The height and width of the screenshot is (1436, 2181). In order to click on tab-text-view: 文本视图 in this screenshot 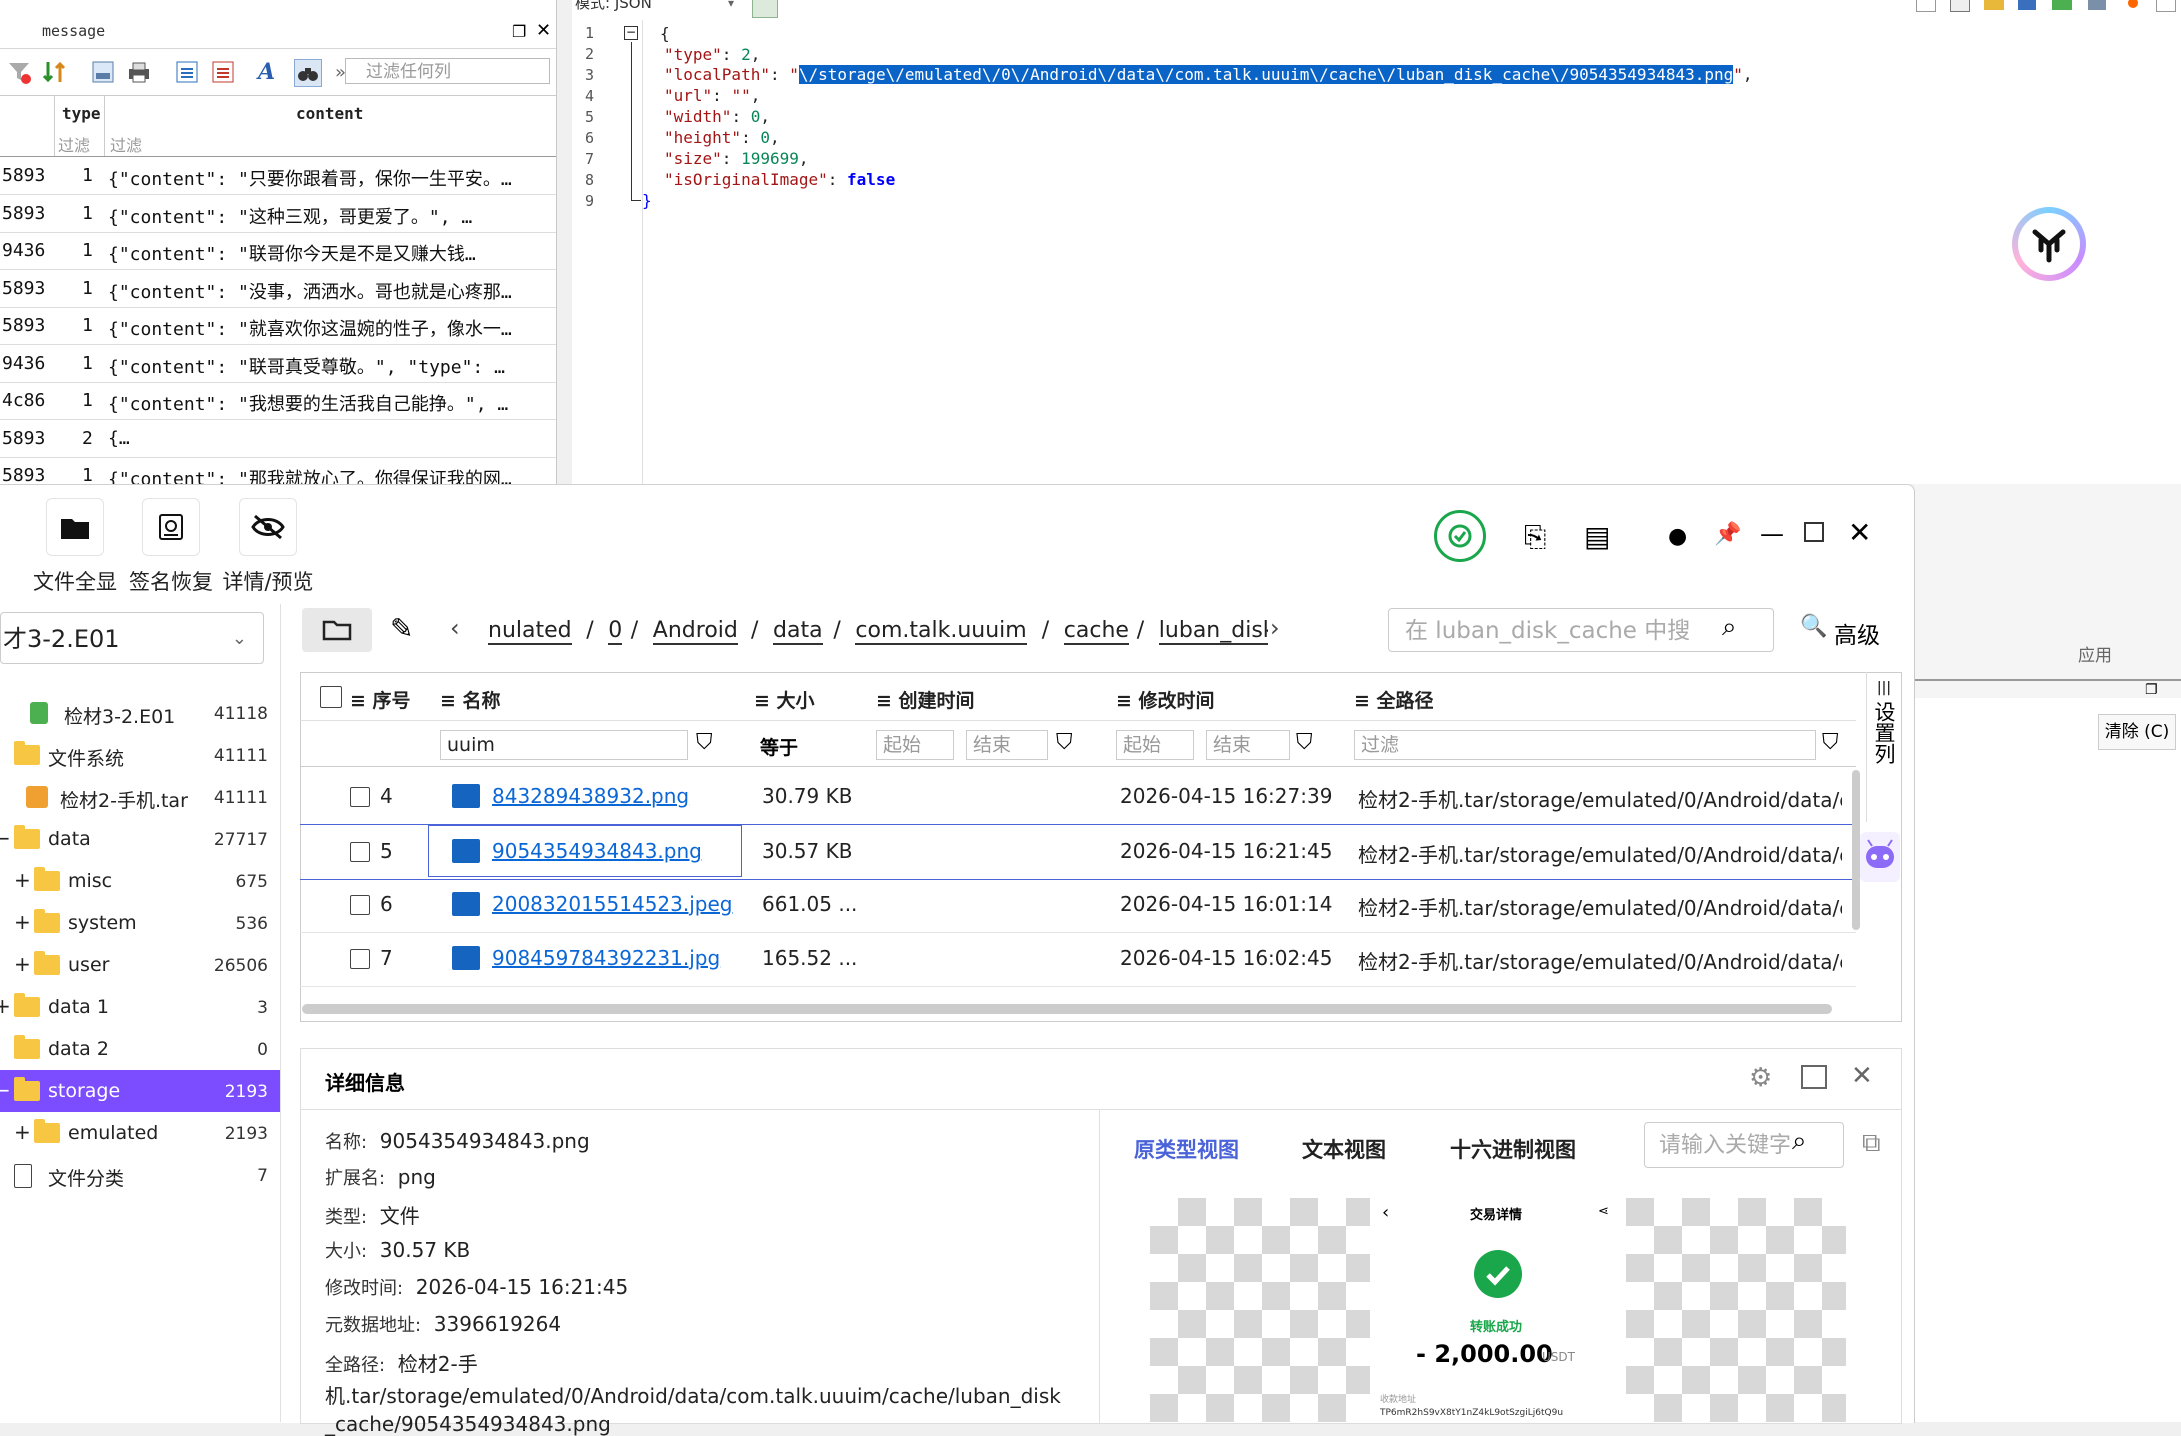, I will do `click(1344, 1149)`.